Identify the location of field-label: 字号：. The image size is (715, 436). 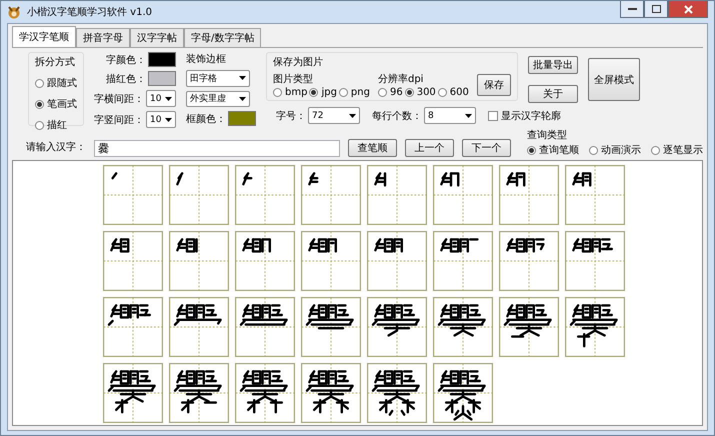
(291, 116).